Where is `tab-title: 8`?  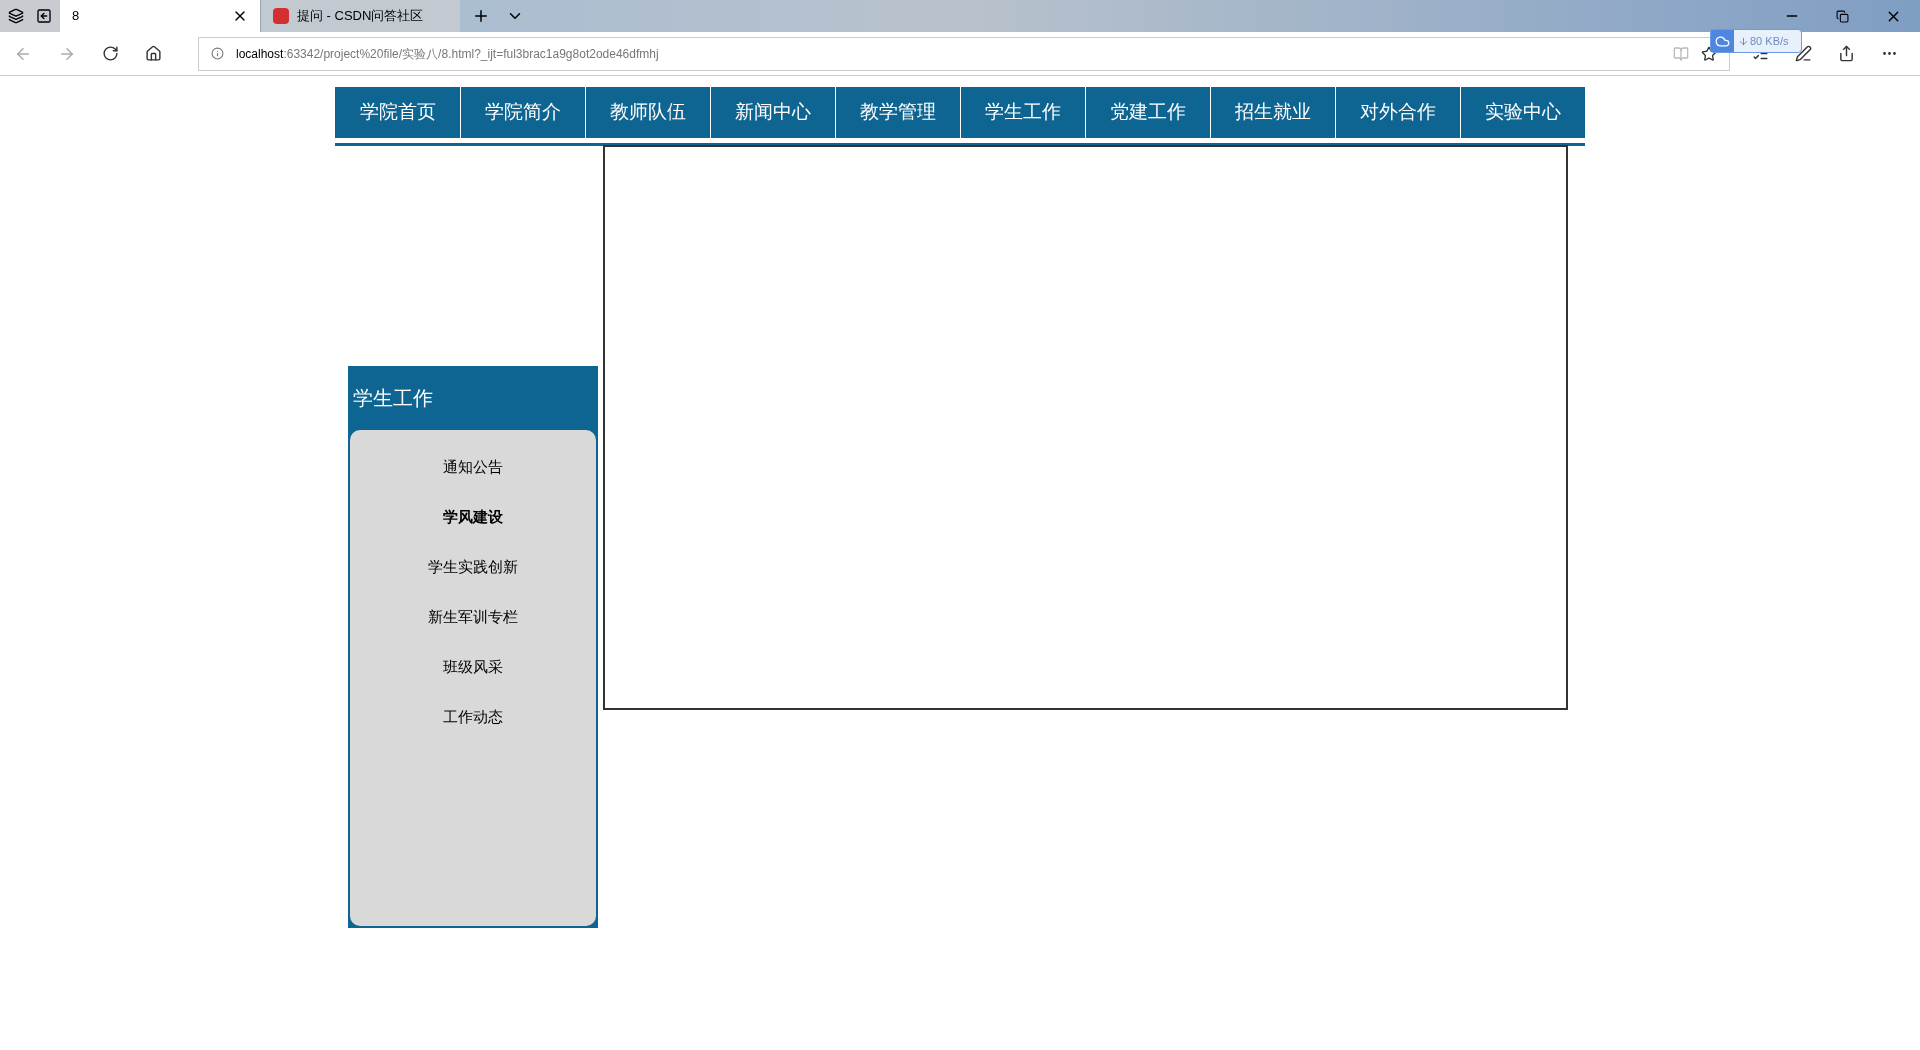 tab-title: 8 is located at coordinates (76, 16).